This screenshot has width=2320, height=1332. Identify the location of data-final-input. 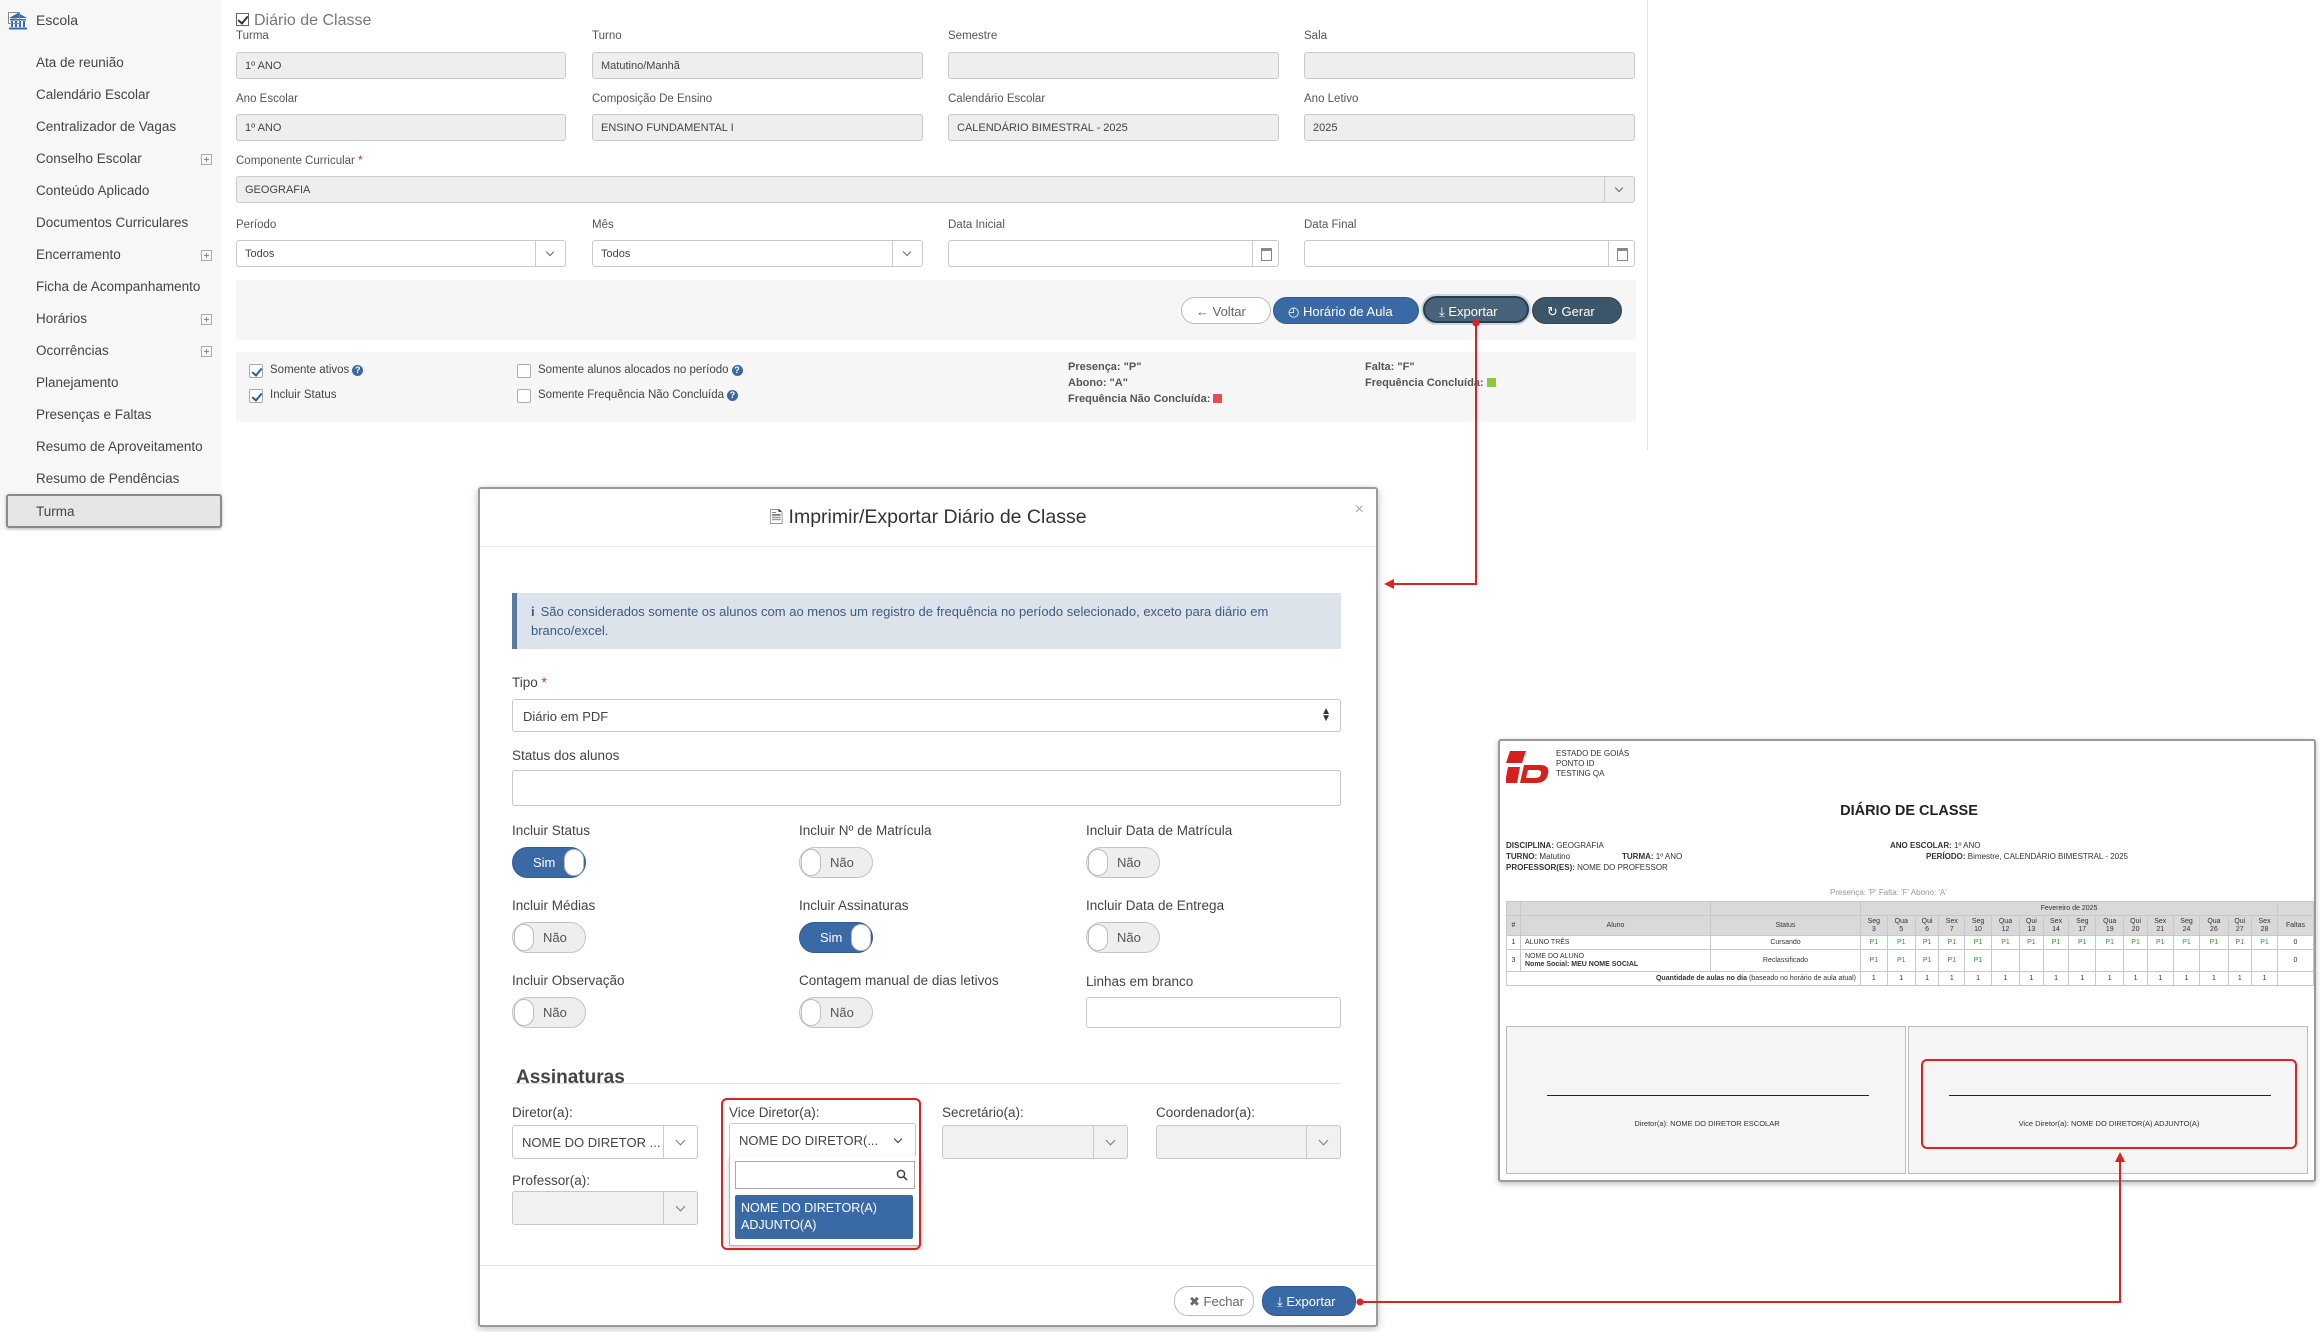
(1469, 253).